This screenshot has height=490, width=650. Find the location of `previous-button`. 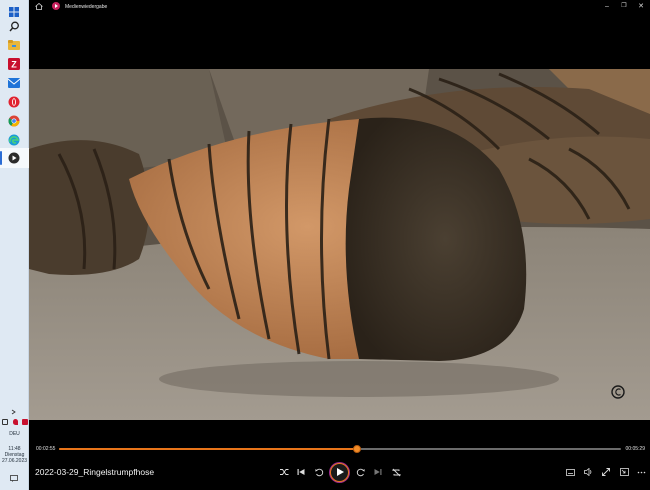

previous-button is located at coordinates (301, 472).